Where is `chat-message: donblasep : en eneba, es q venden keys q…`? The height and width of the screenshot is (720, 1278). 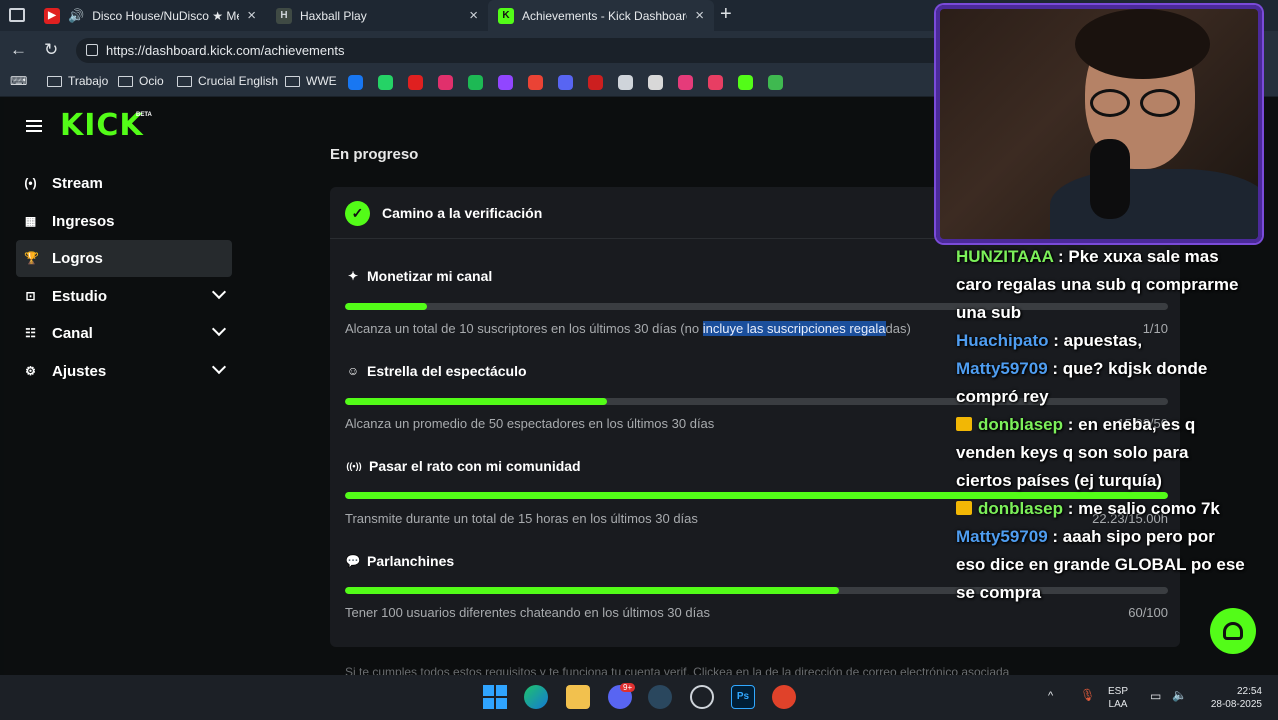
chat-message: donblasep : en eneba, es q venden keys q… is located at coordinates (1101, 453).